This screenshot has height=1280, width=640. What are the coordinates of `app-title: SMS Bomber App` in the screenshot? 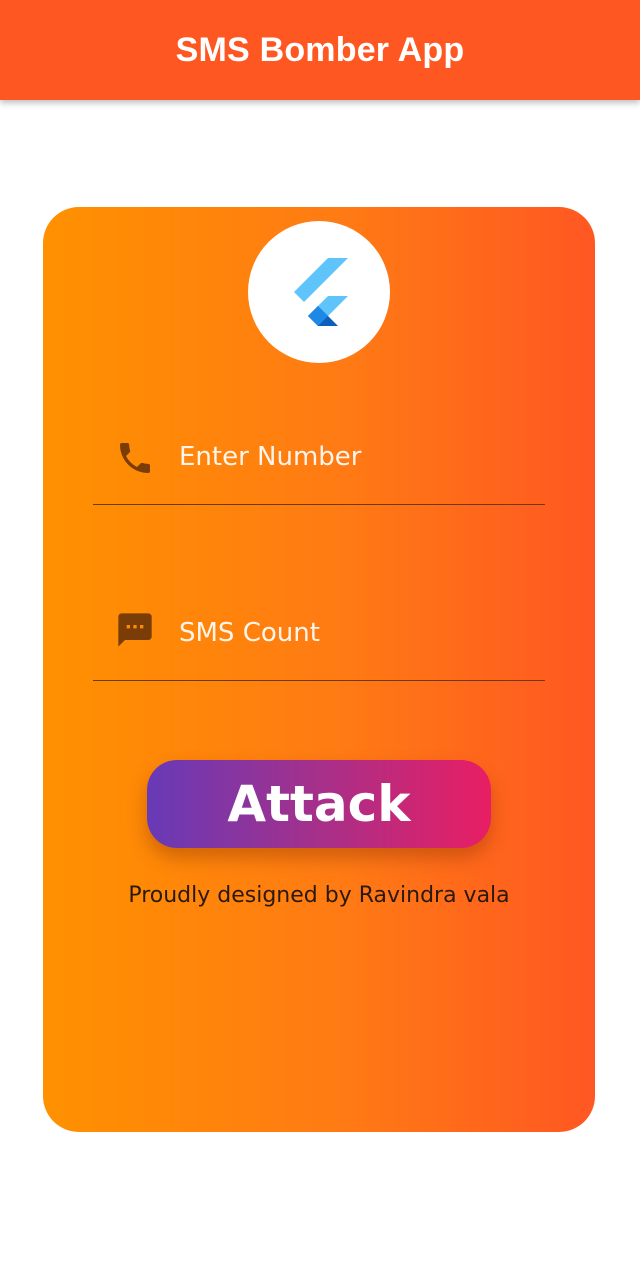 It's located at (320, 49).